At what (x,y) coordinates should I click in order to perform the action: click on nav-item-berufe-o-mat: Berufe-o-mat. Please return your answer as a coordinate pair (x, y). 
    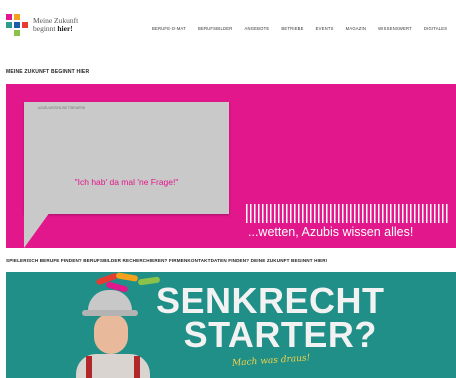
    Looking at the image, I should click on (169, 28).